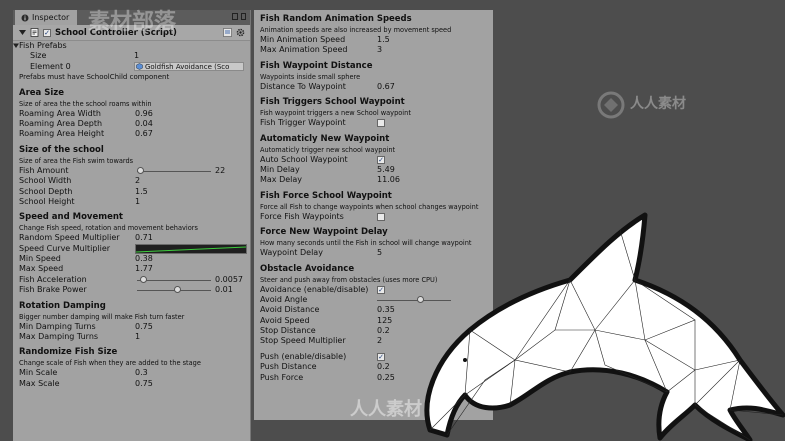 This screenshot has width=785, height=441. I want to click on element0-row: Element 0 Goldfish Avoidance (Sco, so click(131, 67).